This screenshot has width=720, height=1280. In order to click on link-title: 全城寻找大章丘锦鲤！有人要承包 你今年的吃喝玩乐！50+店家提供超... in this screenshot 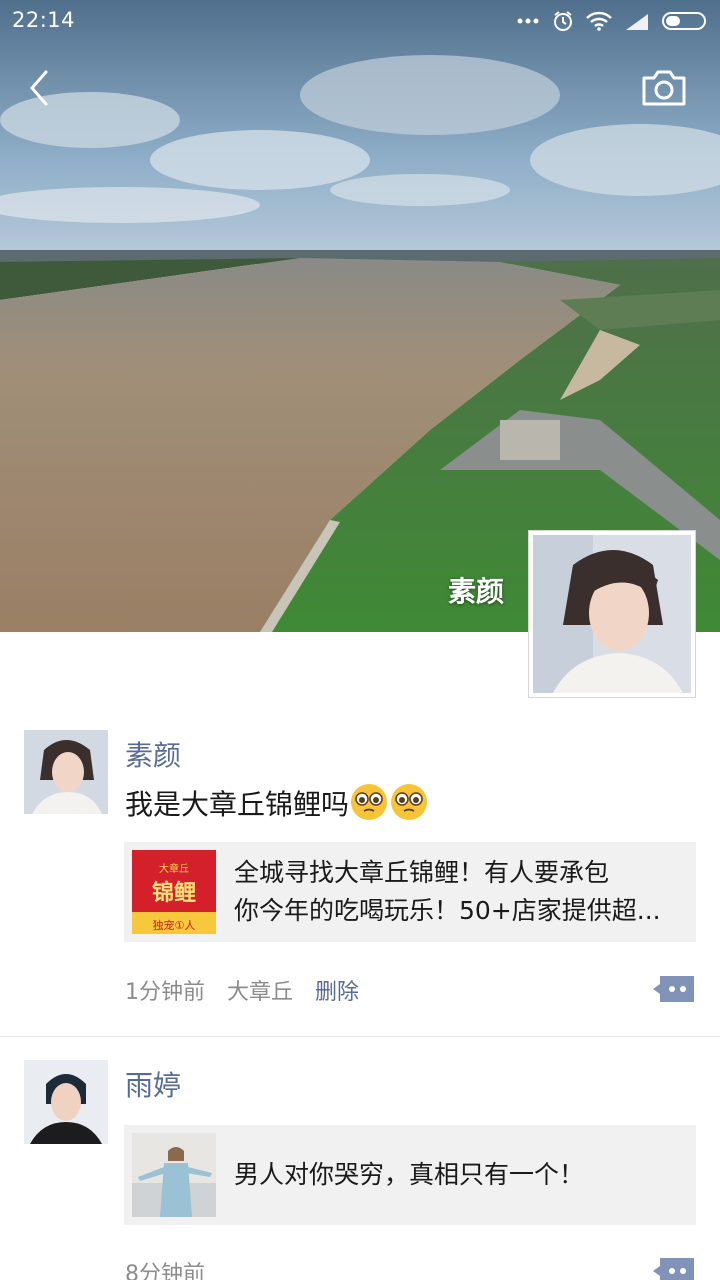, I will do `click(447, 891)`.